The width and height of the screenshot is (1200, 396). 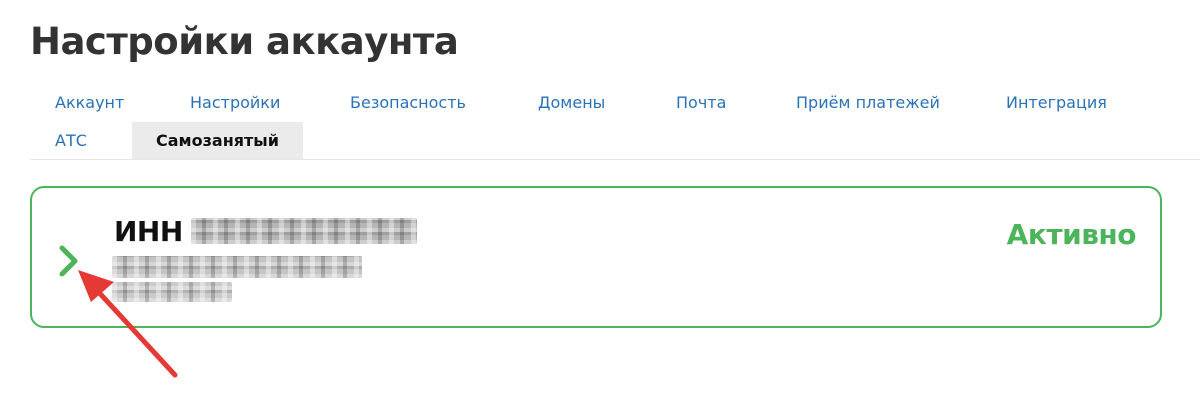 What do you see at coordinates (615, 159) in the screenshot?
I see `tabs-divider` at bounding box center [615, 159].